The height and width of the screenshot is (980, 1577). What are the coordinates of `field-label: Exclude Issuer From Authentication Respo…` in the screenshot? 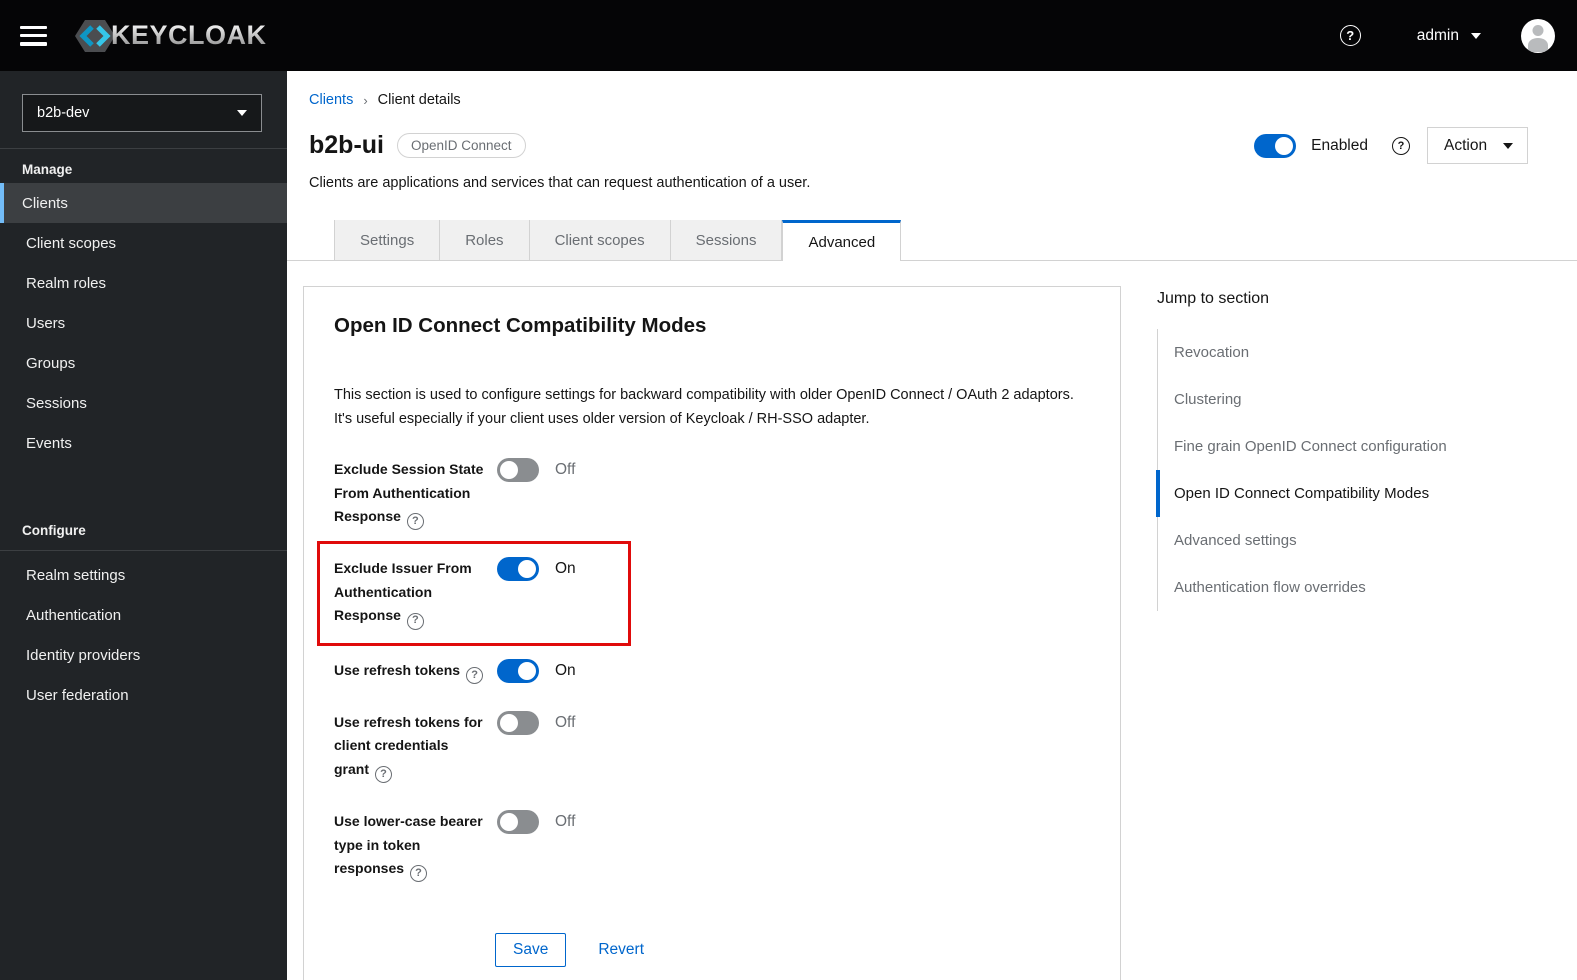 It's located at (410, 593).